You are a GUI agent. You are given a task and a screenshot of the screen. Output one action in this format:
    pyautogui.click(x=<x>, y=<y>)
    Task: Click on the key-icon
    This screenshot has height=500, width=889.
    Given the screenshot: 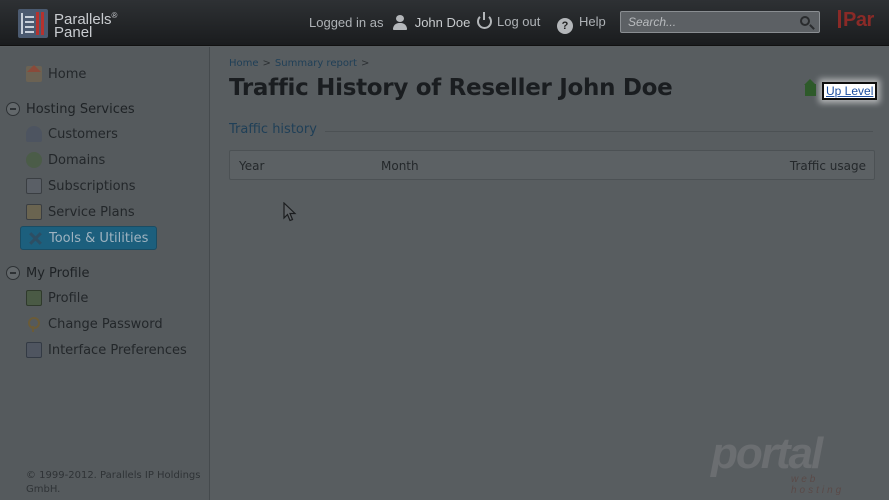 What is the action you would take?
    pyautogui.click(x=34, y=324)
    